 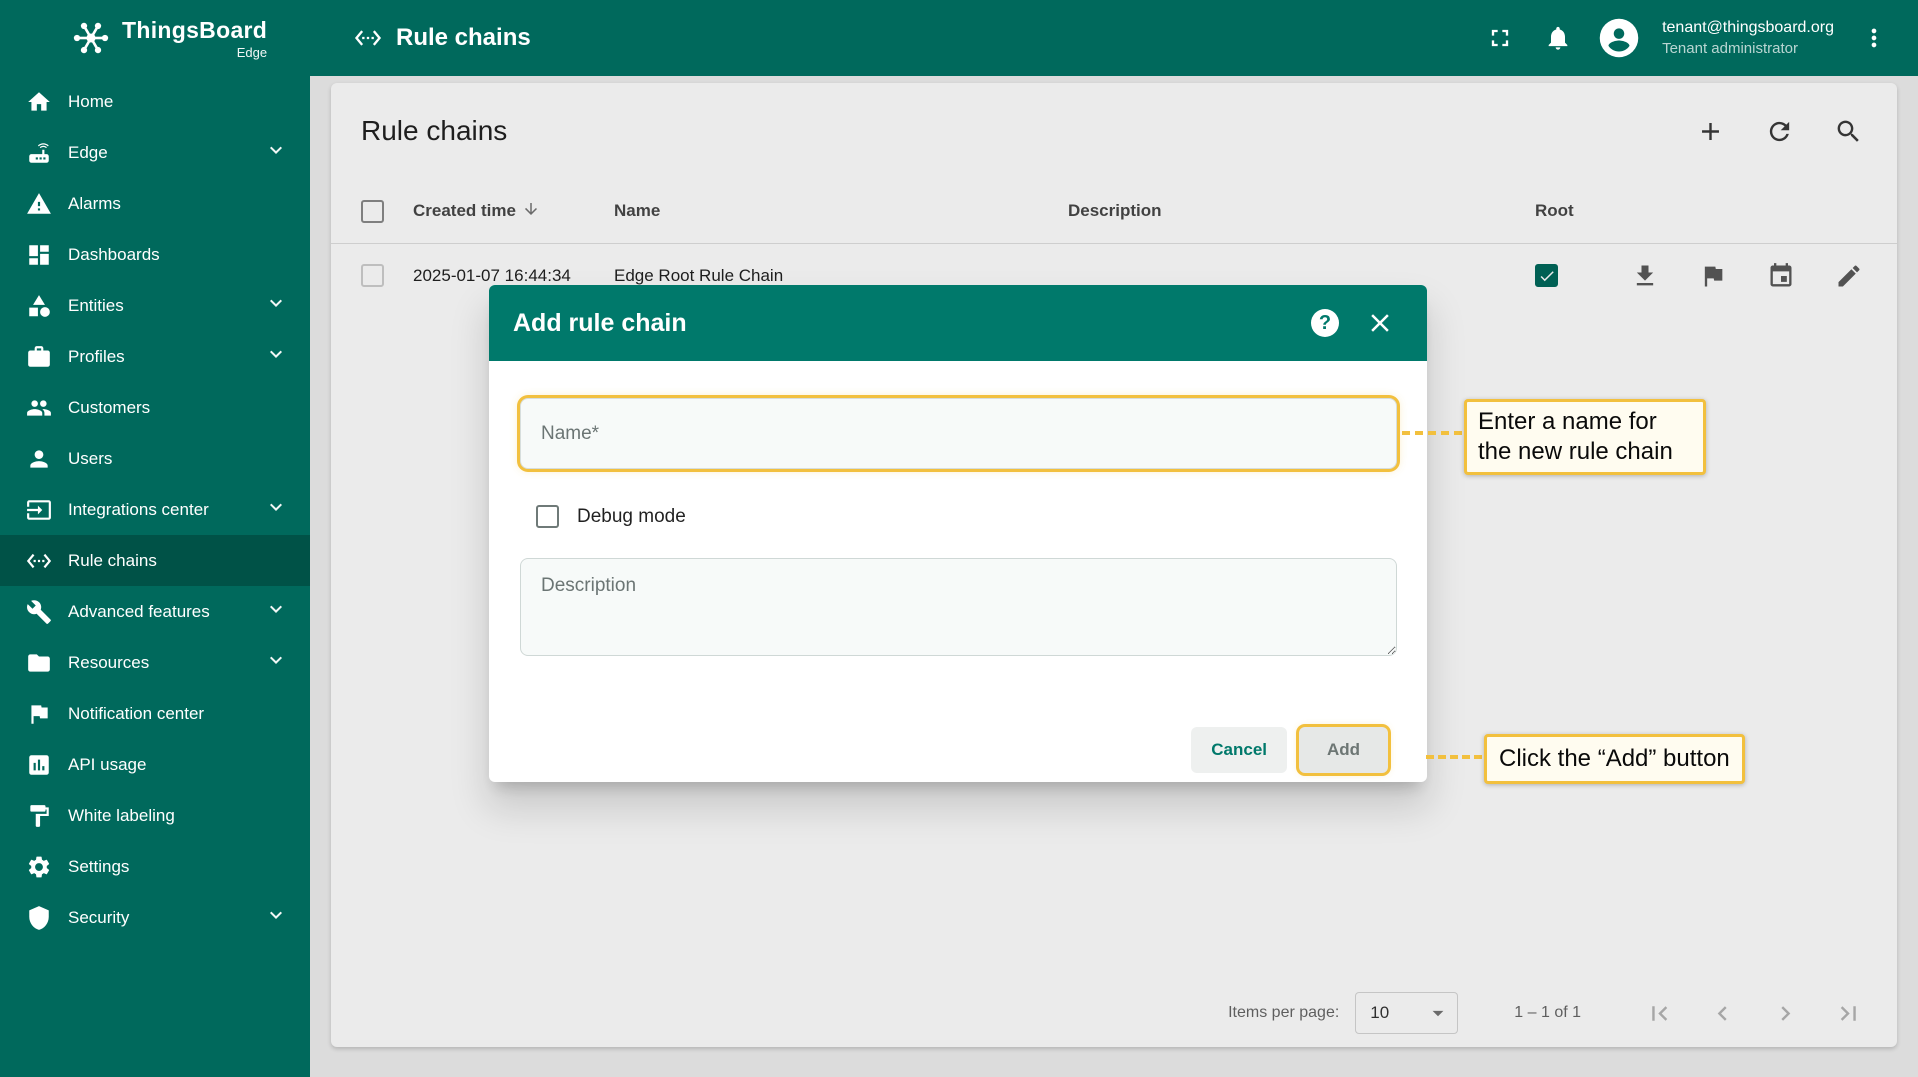 What do you see at coordinates (39, 663) in the screenshot?
I see `folder-icon` at bounding box center [39, 663].